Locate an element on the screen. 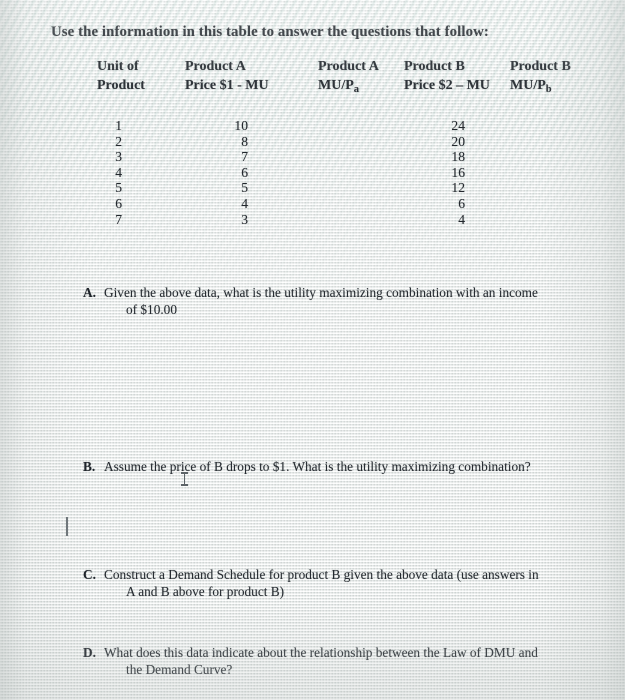  question-a-line2: of $10.00 is located at coordinates (151, 310).